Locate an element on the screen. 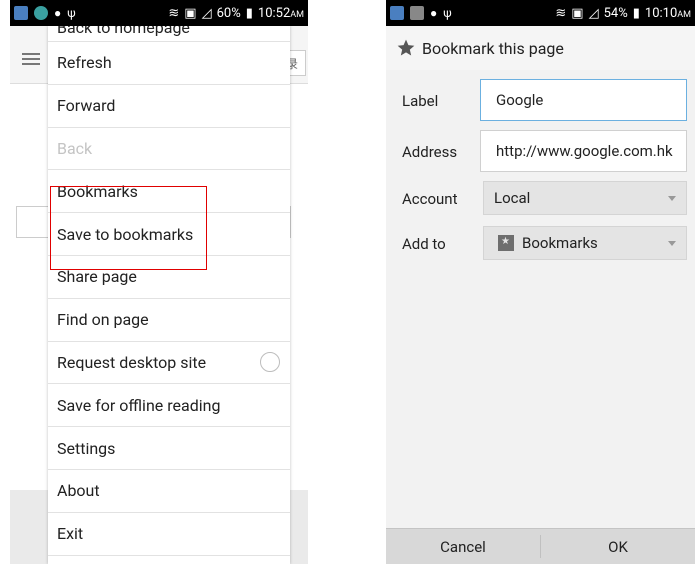 This screenshot has width=695, height=564. menu-item-request-desktop-site: Request desktop site is located at coordinates (169, 363).